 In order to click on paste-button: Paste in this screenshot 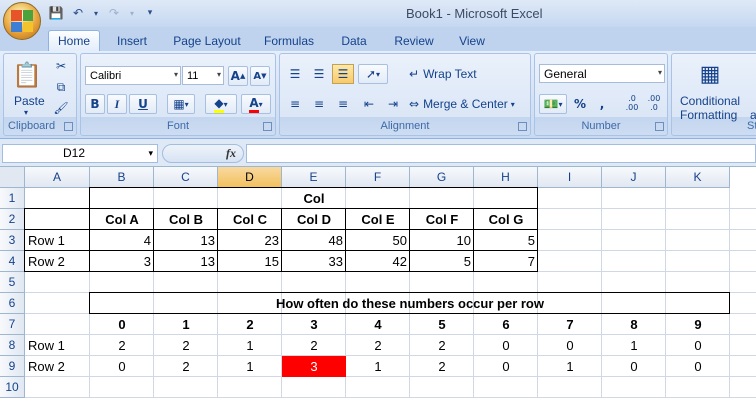, I will do `click(29, 101)`.